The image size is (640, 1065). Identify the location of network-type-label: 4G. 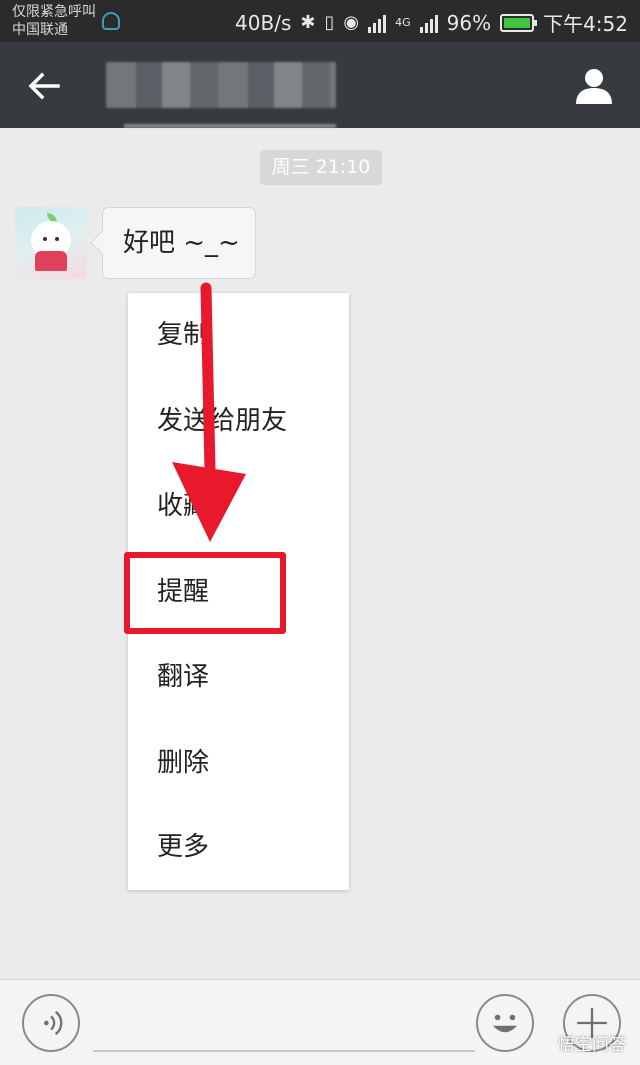
(403, 22).